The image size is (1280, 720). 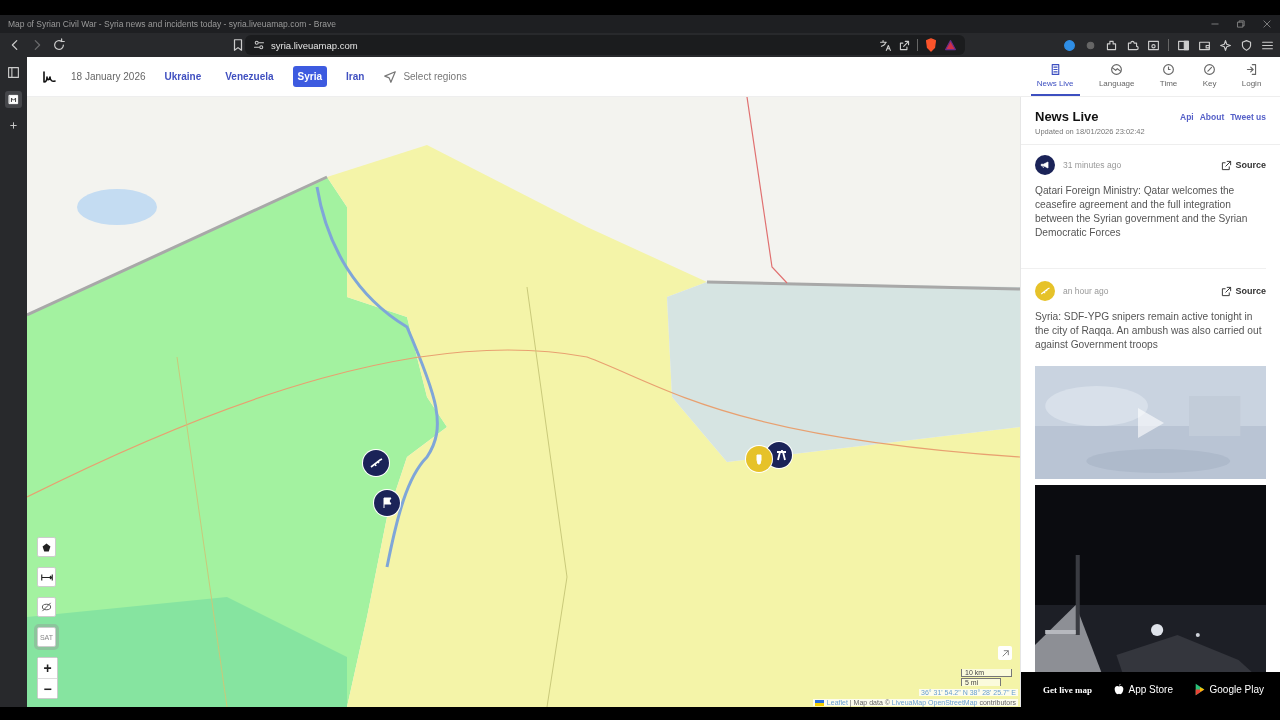 I want to click on send-icon, so click(x=390, y=76).